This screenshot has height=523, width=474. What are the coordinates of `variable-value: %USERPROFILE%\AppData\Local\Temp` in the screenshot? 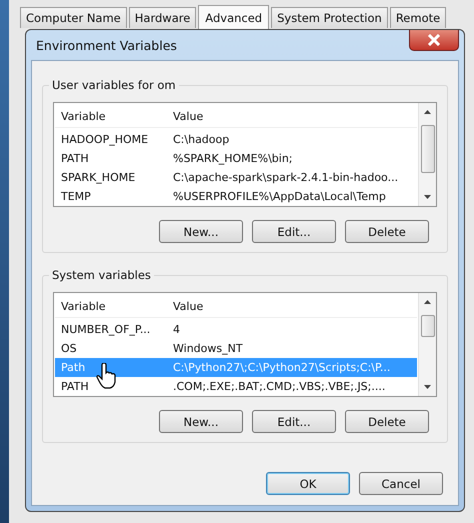 It's located at (279, 196).